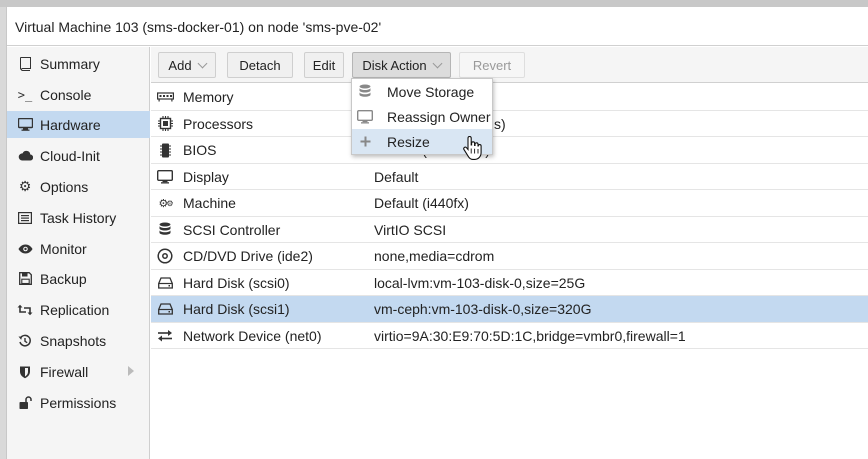 This screenshot has width=868, height=459. I want to click on menu-item-resize: Resize, so click(422, 141).